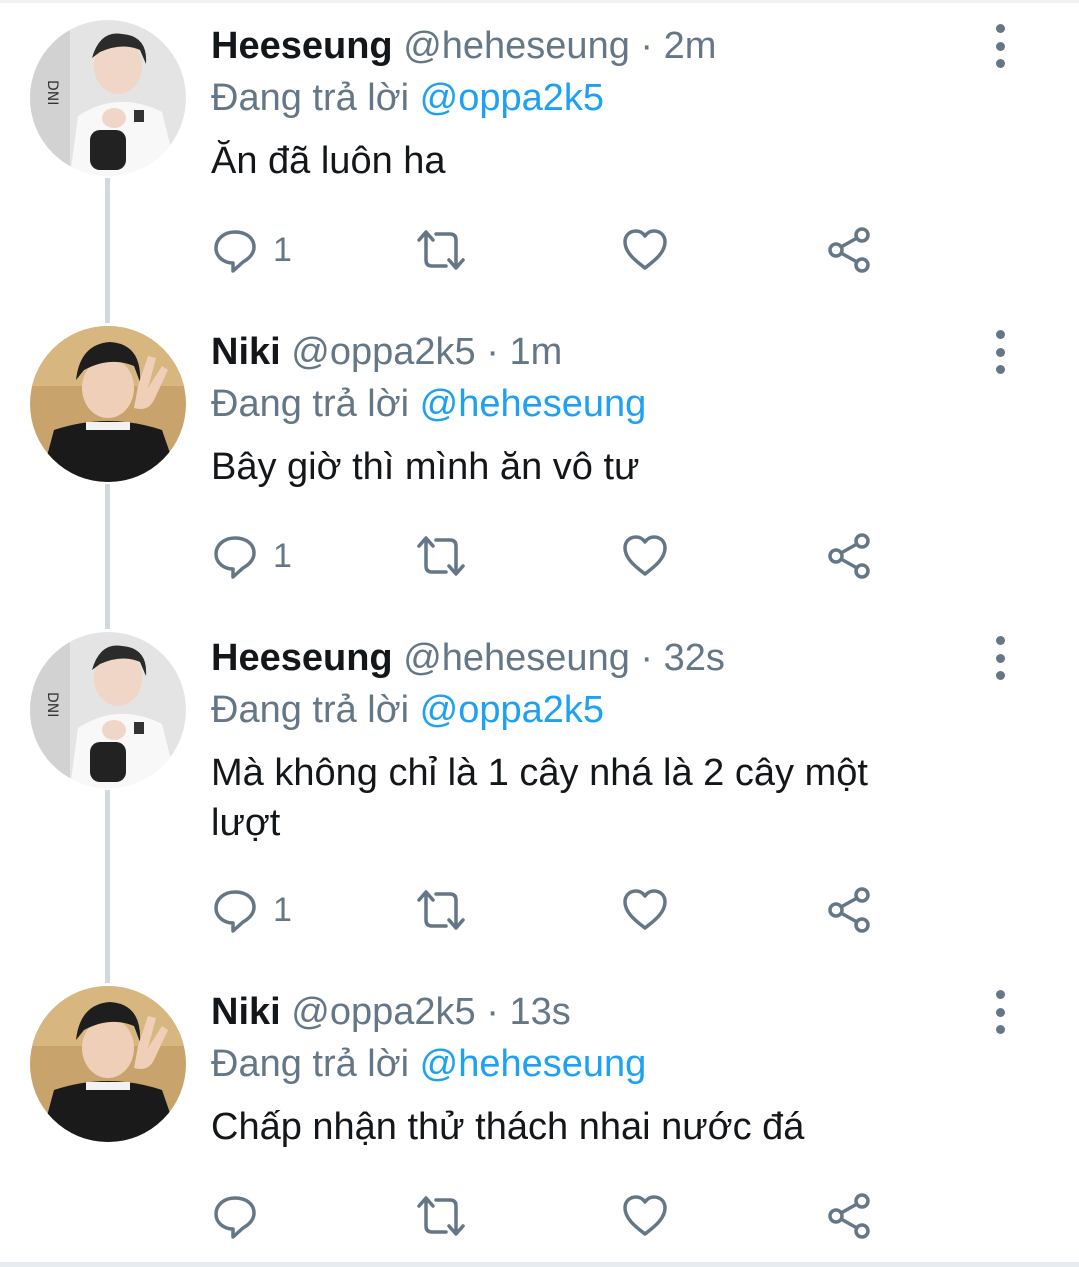  Describe the element at coordinates (425, 467) in the screenshot. I see `tweet-text: Bây giờ thì mình ăn vô tư` at that location.